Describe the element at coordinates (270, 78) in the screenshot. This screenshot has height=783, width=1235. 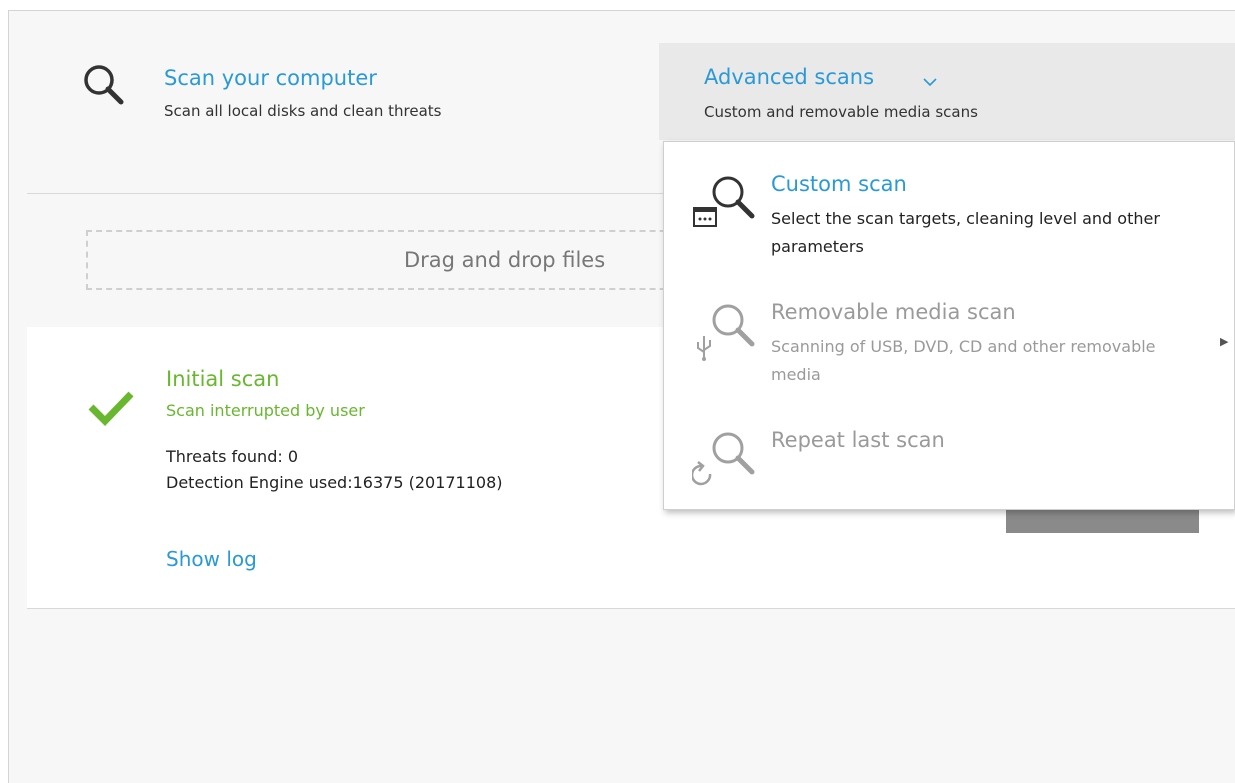
I see `scan-computer-title: Scan your computer` at that location.